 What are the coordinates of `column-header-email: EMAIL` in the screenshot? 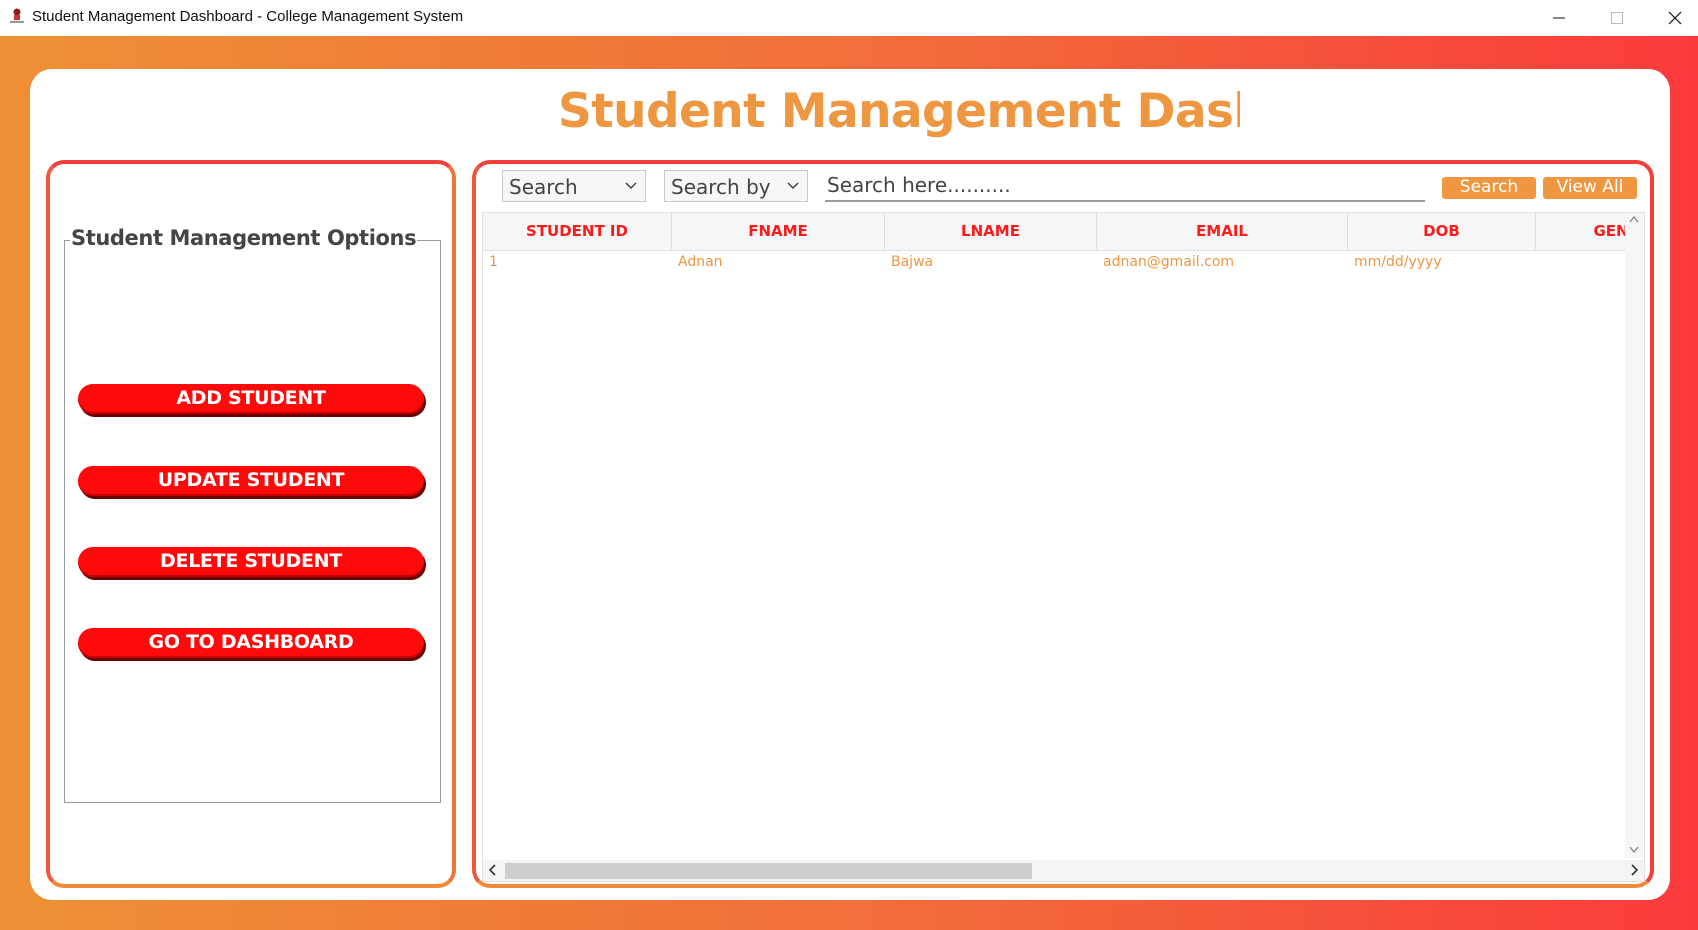 It's located at (1222, 231).